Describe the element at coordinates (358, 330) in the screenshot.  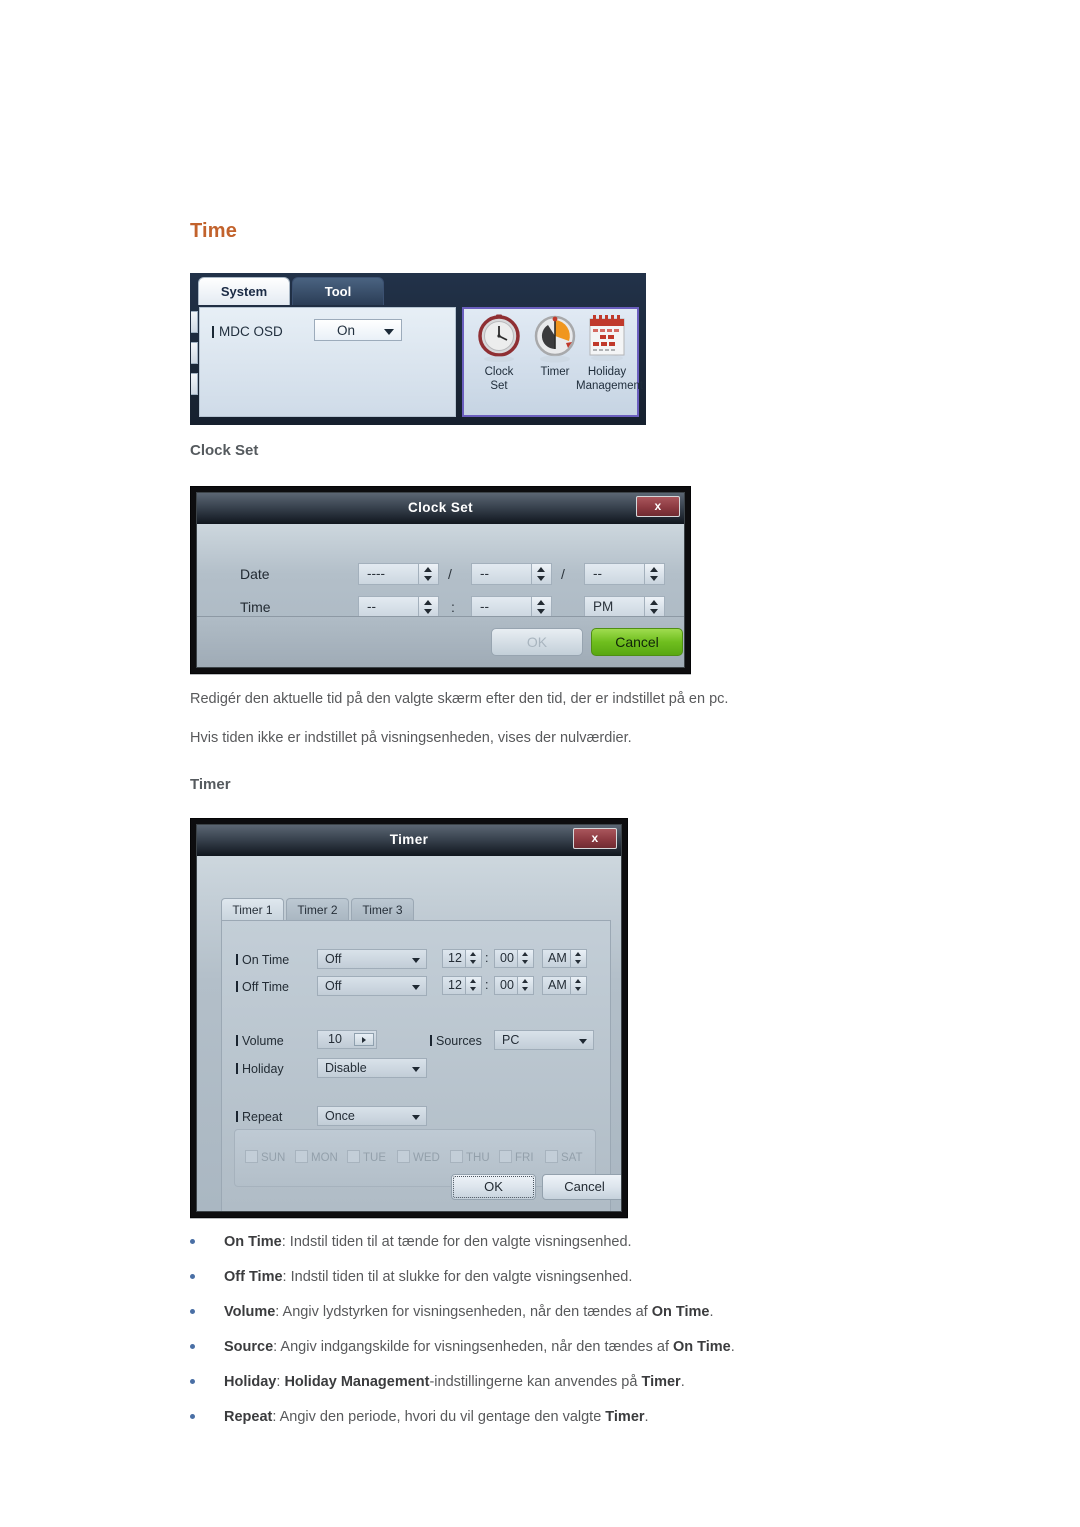
I see `mdc-osd-dropdown: On` at that location.